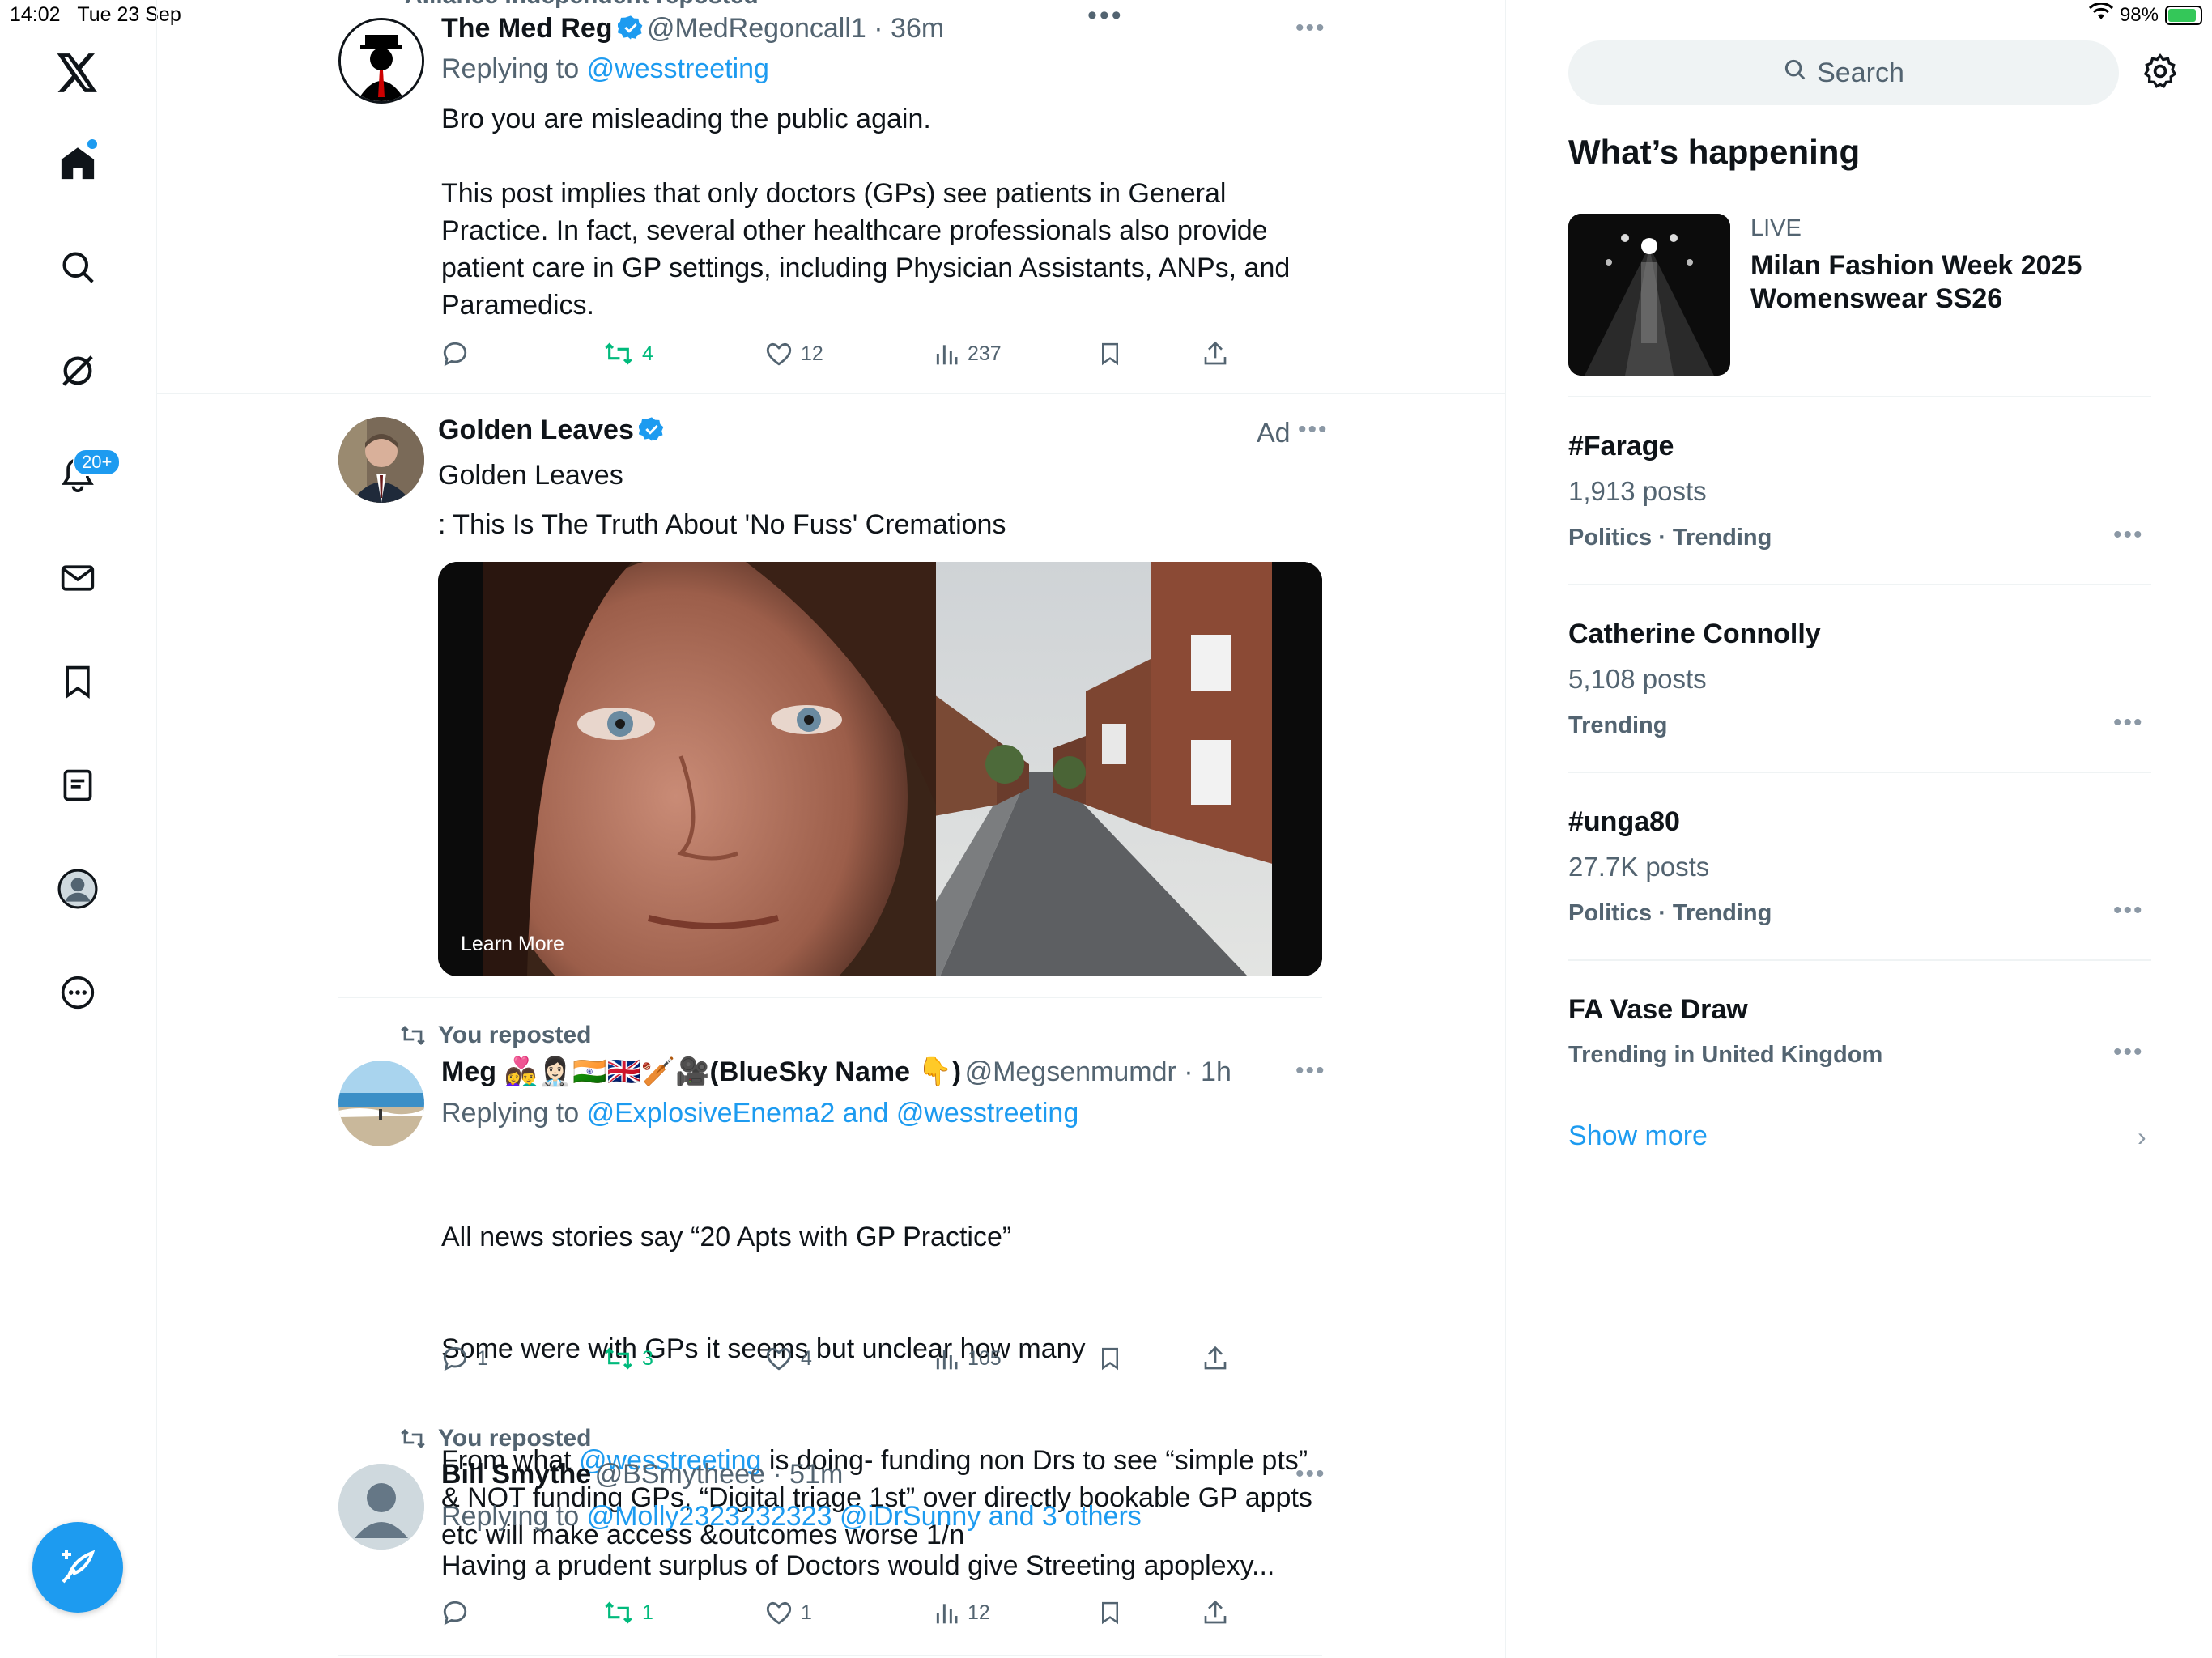 The width and height of the screenshot is (2212, 1658). I want to click on reply-mention-link: @wesstreeting, so click(678, 68).